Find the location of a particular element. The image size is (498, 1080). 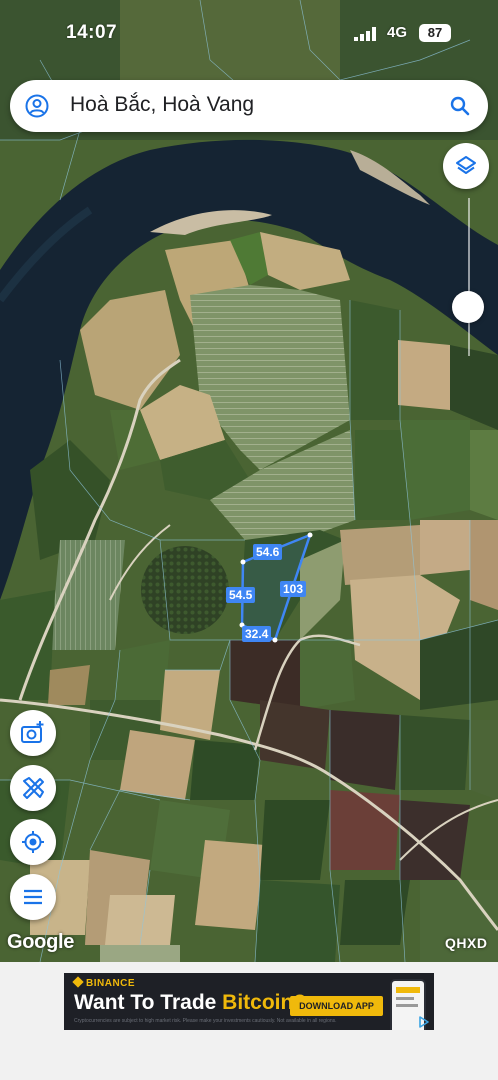

menu-button is located at coordinates (33, 897).